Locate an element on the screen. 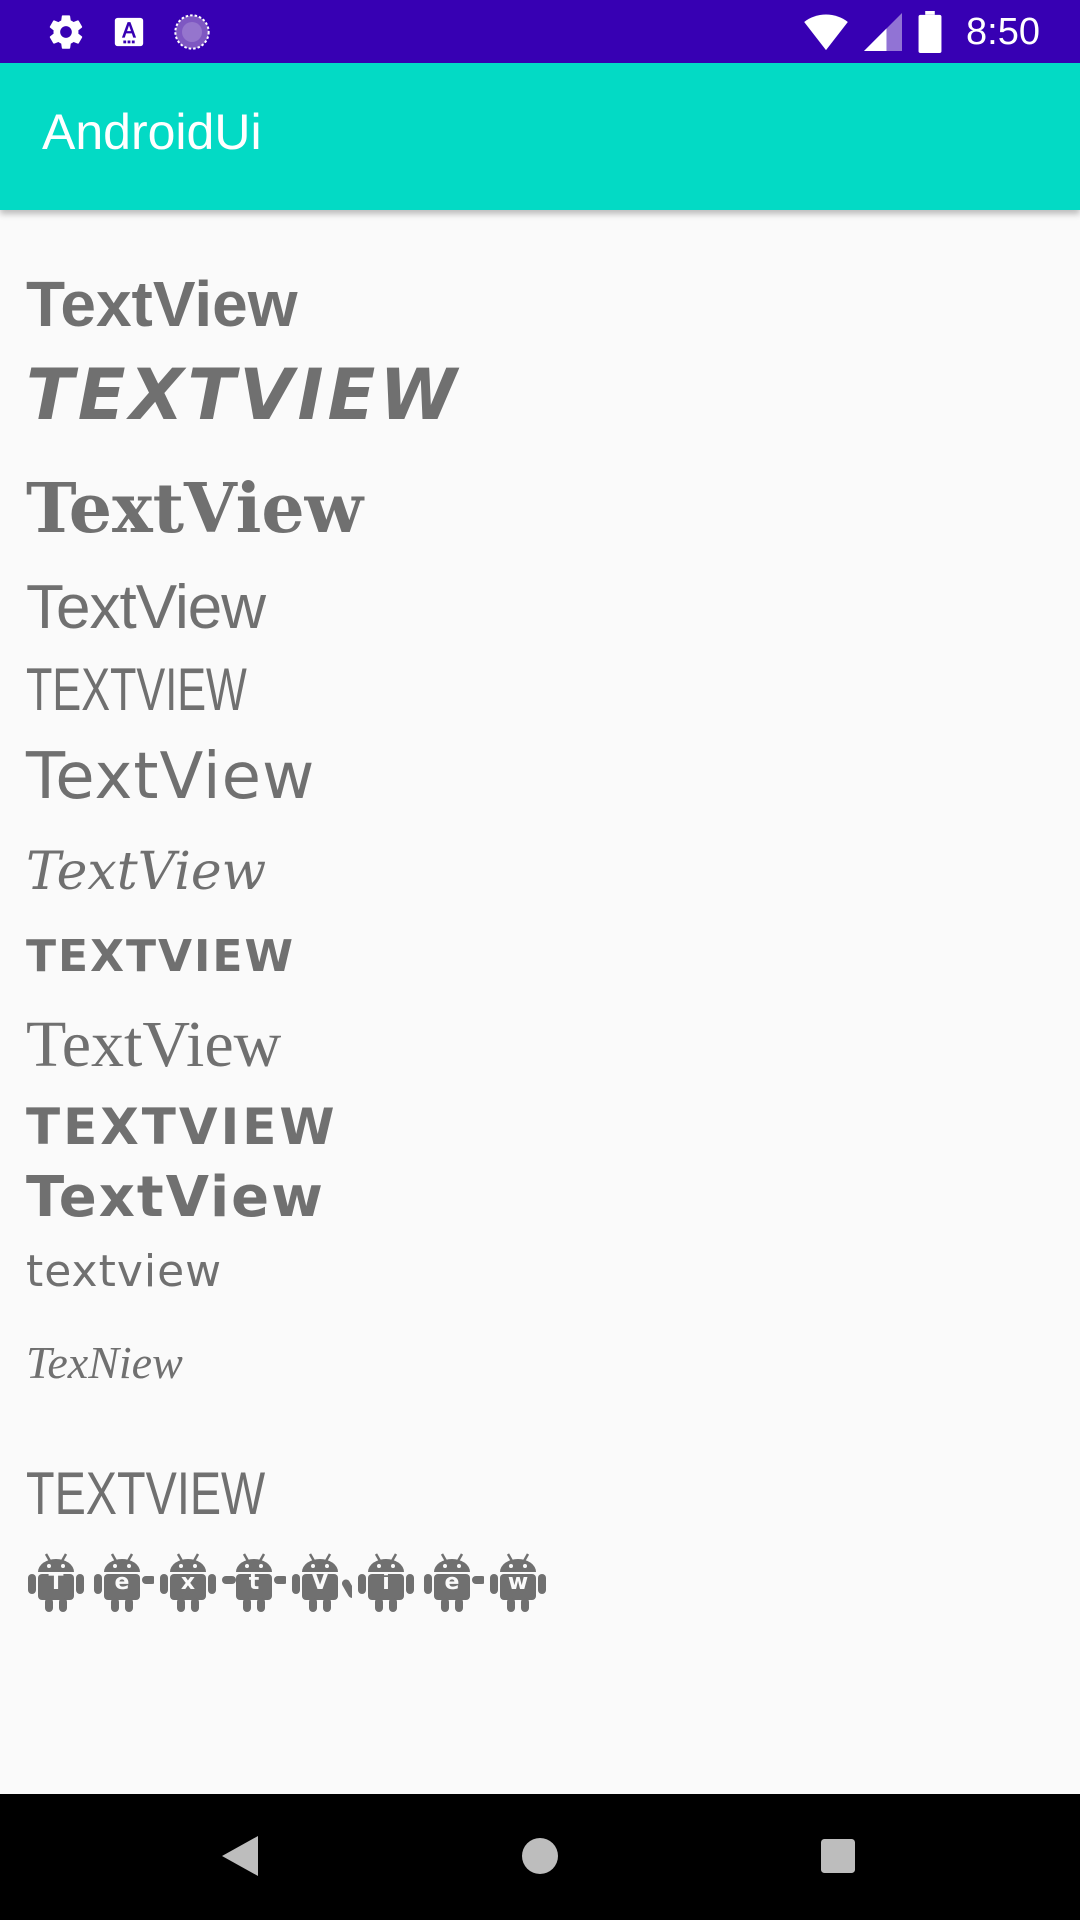 The image size is (1080, 1920). textview-2: TEXTVIEW is located at coordinates (243, 395).